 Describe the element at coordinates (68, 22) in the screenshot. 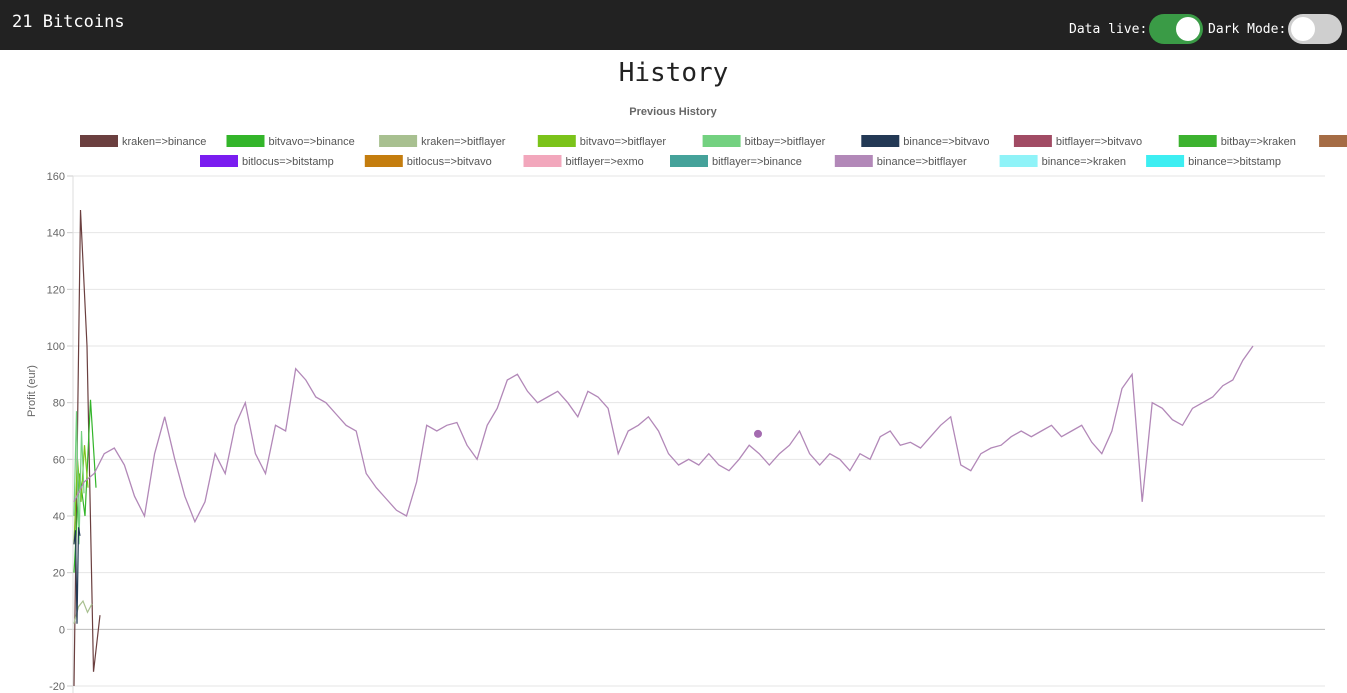

I see `brand-title: 21 Bitcoins` at that location.